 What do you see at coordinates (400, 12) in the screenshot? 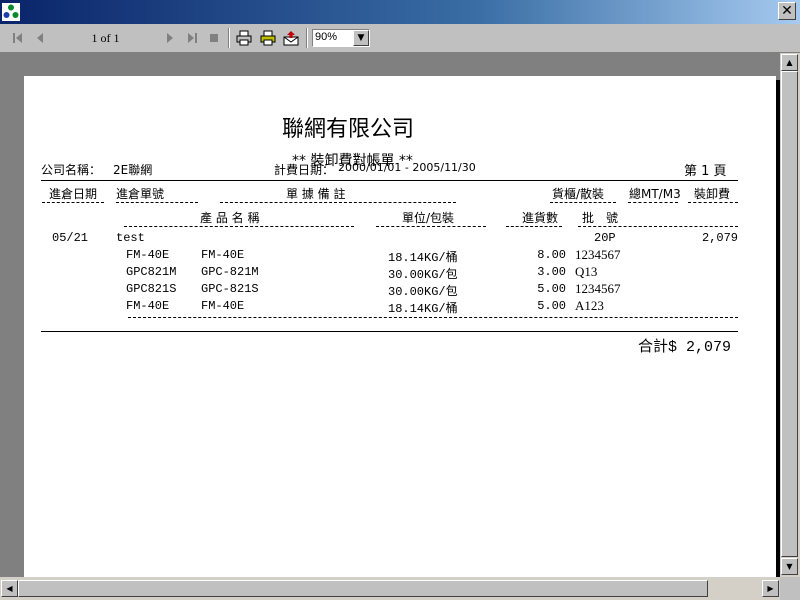
I see `title-bar: ✕` at bounding box center [400, 12].